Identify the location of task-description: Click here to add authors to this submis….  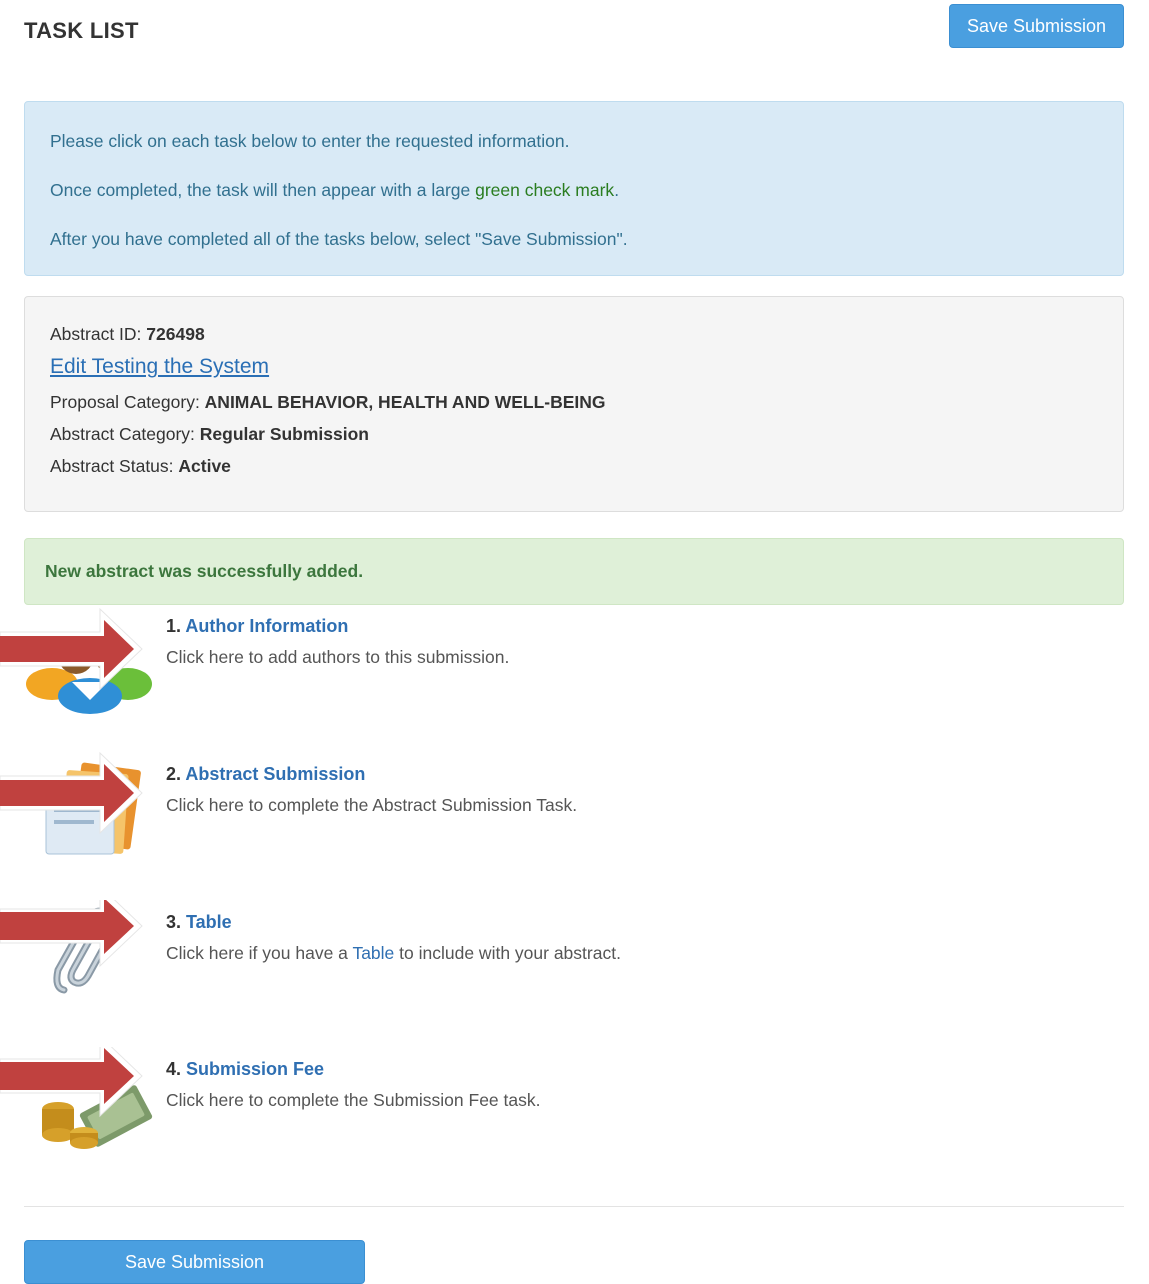
(338, 657).